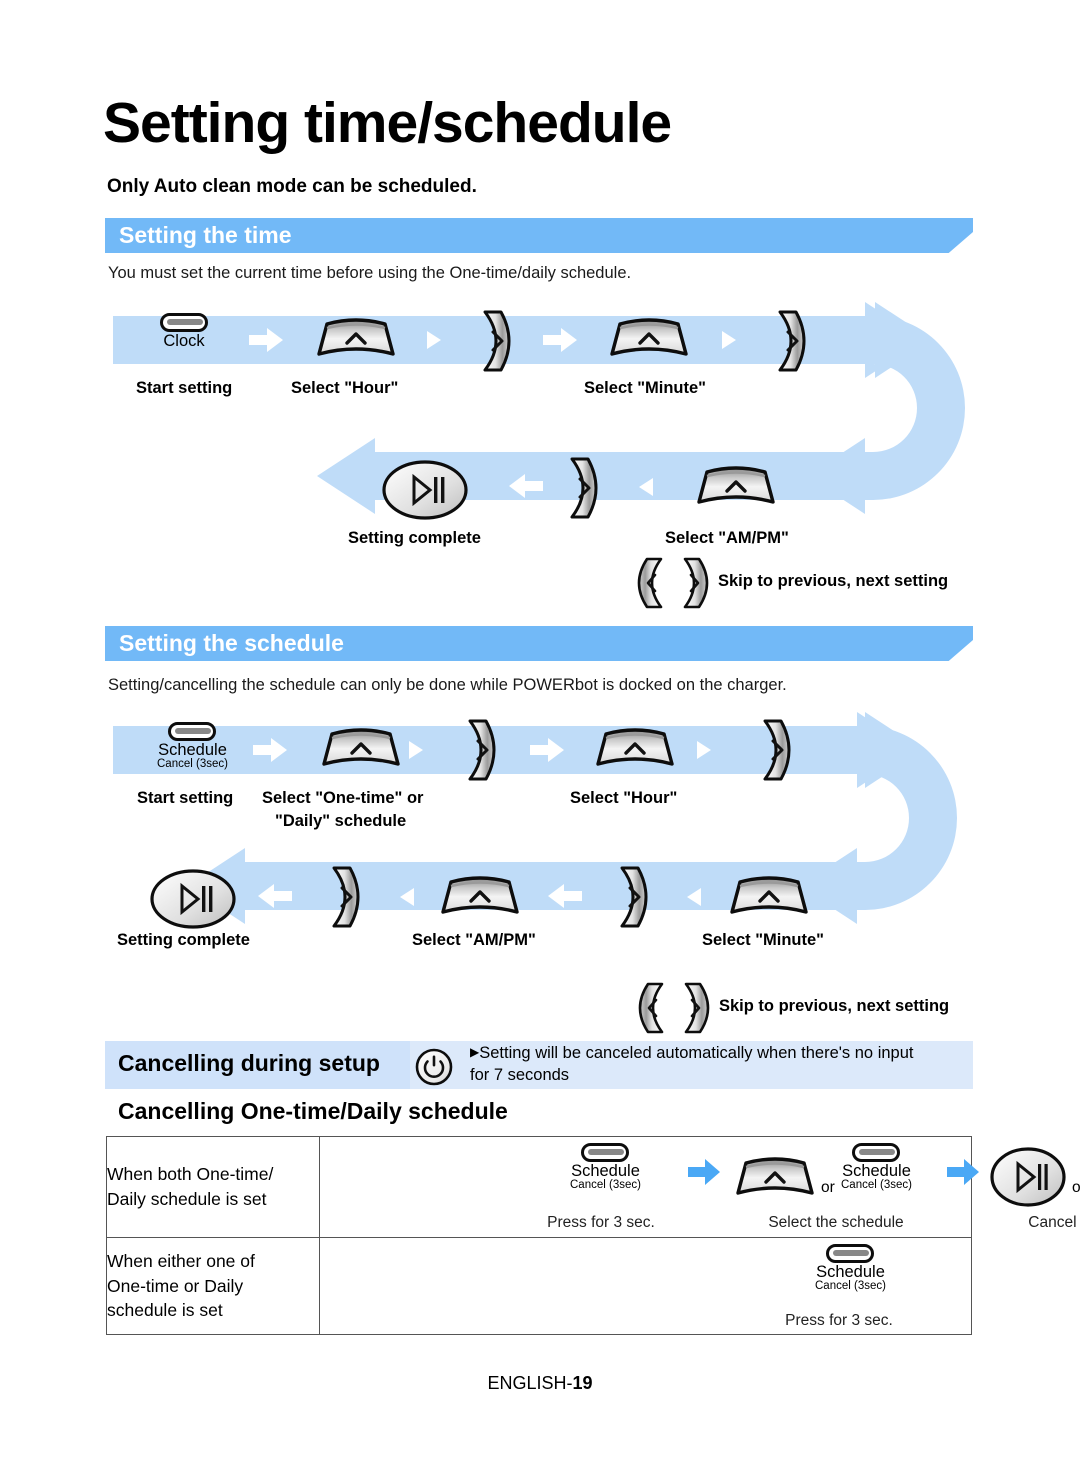 The image size is (1080, 1479). What do you see at coordinates (292, 186) in the screenshot?
I see `page-subtitle: Only Auto clean mode can be scheduled.` at bounding box center [292, 186].